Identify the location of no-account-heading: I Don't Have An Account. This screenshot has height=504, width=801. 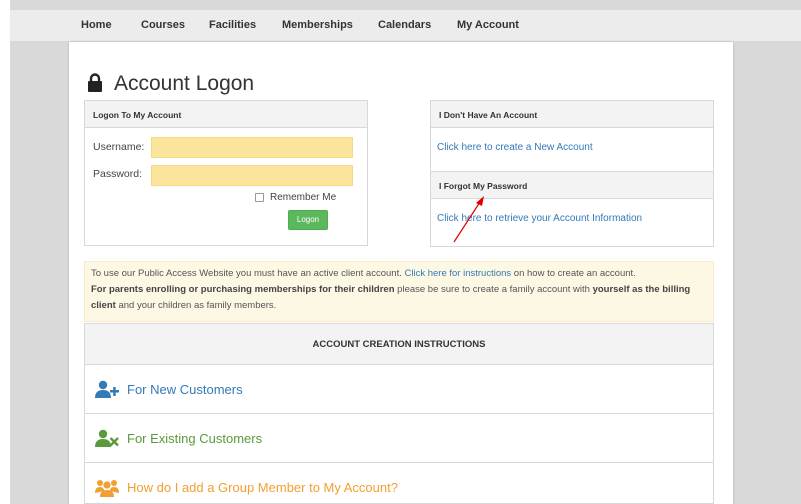
(572, 114).